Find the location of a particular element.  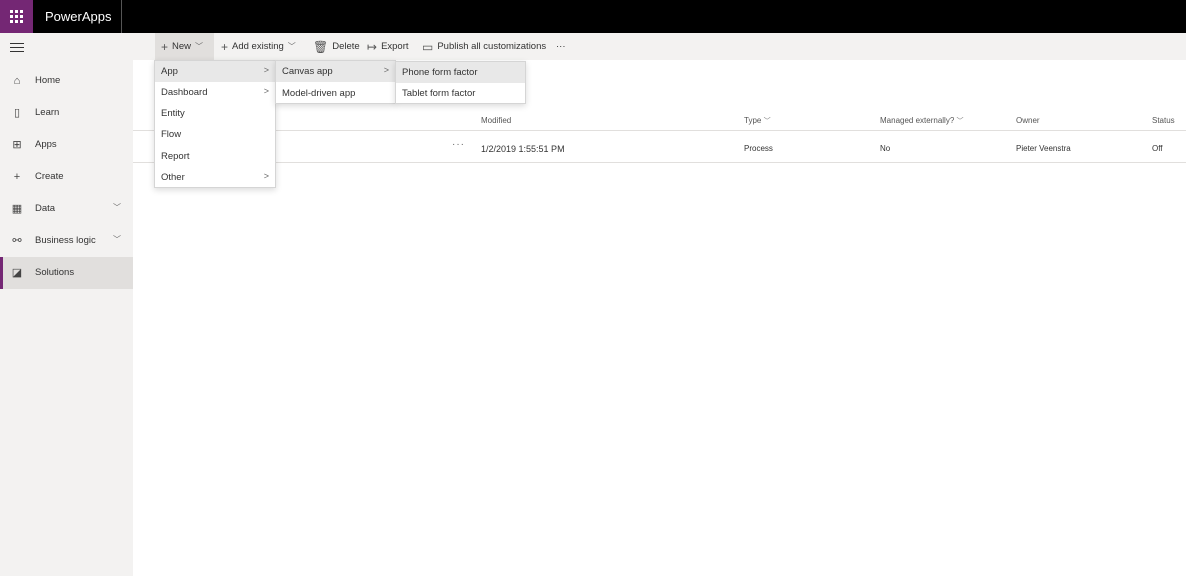

menu-item-label: Phone form factor is located at coordinates (440, 72).